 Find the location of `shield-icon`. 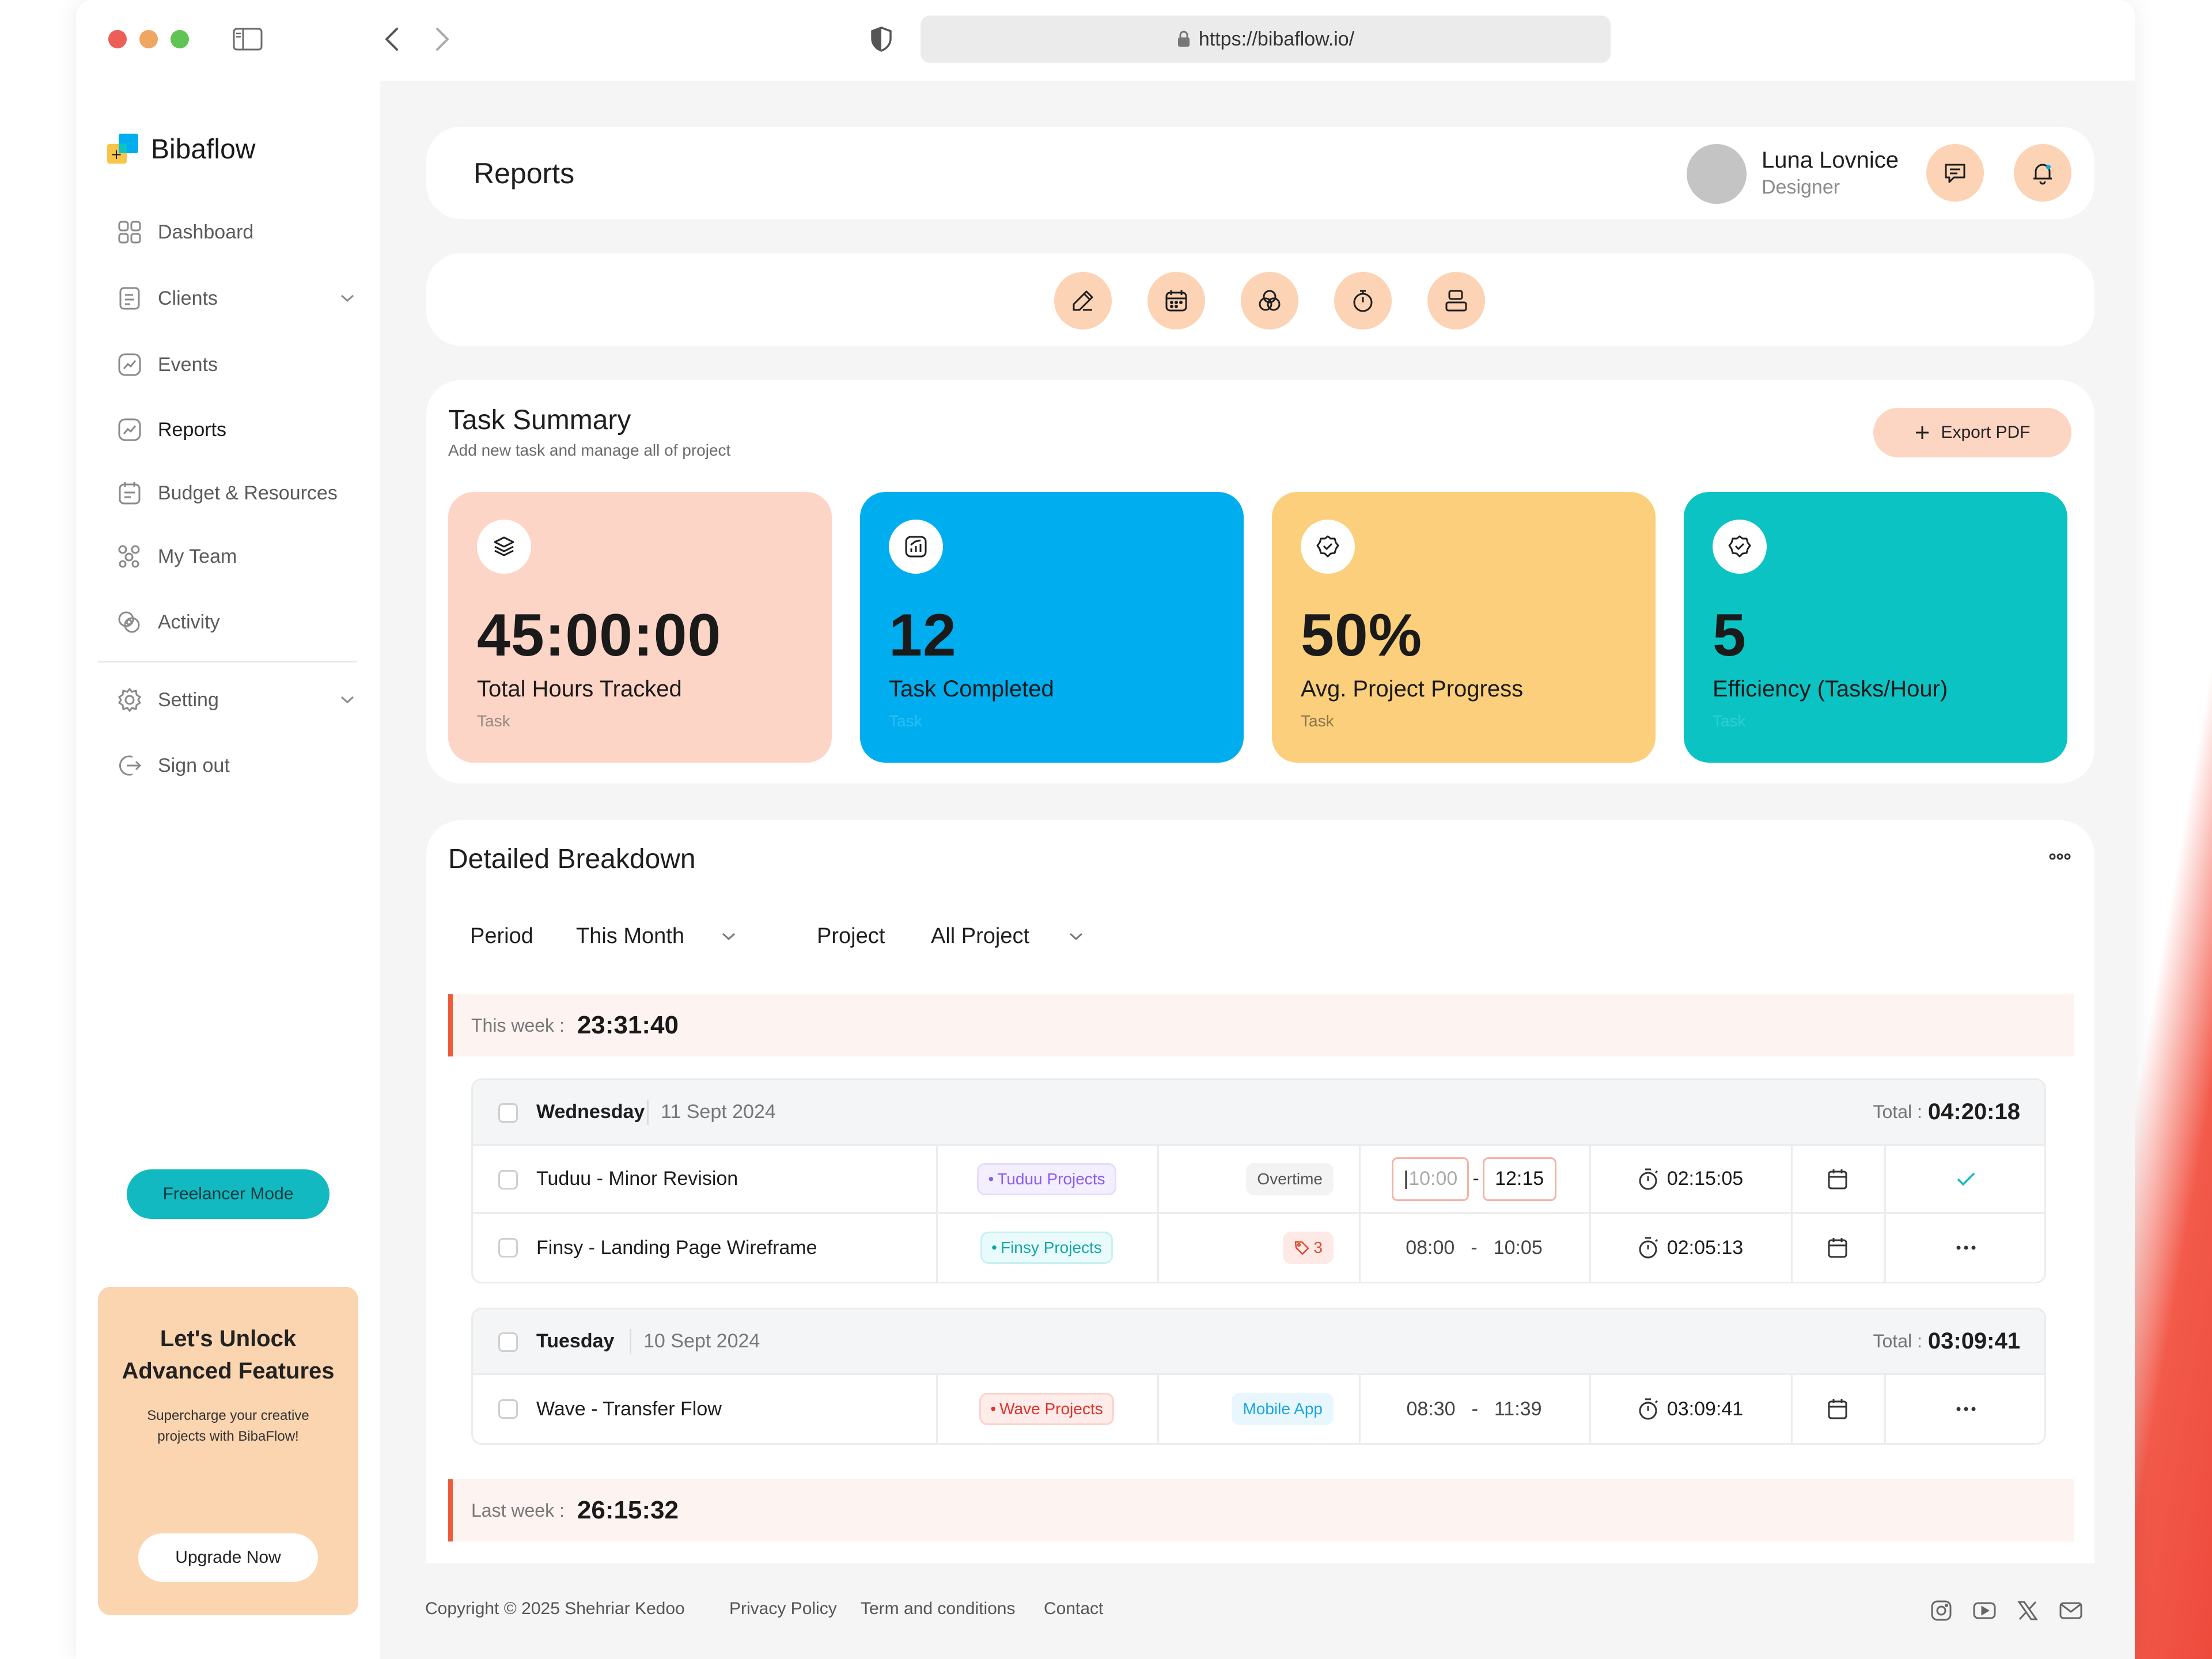

shield-icon is located at coordinates (881, 39).